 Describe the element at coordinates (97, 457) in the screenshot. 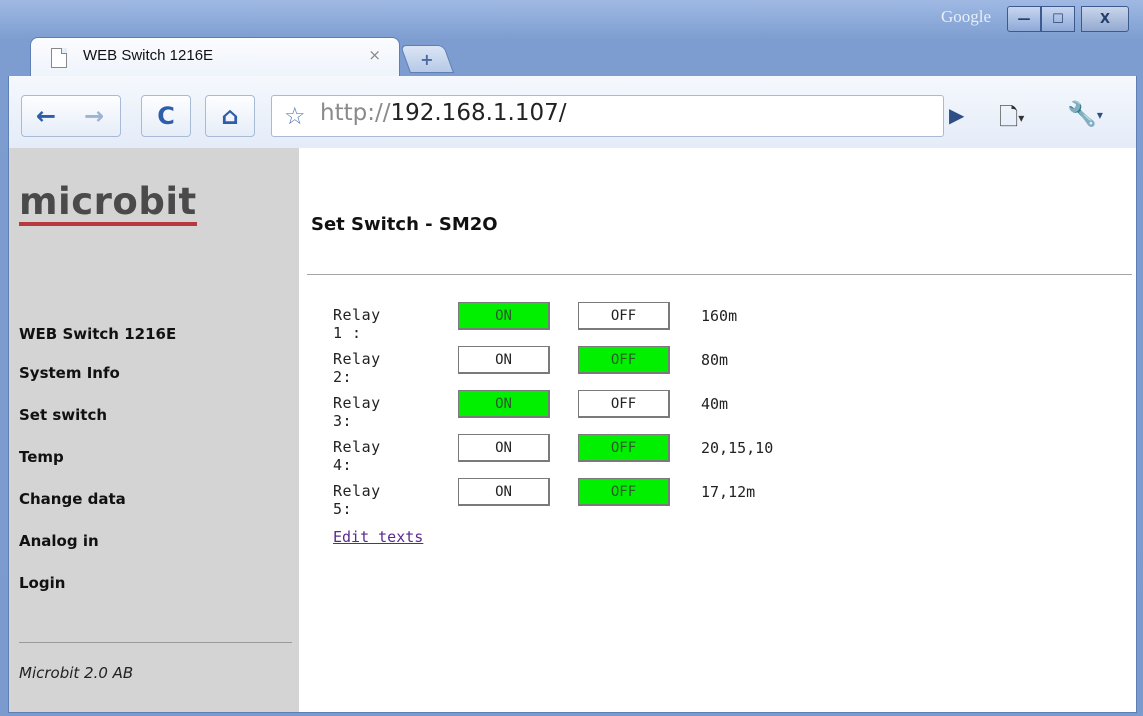

I see `nav-item-temp: Temp` at that location.